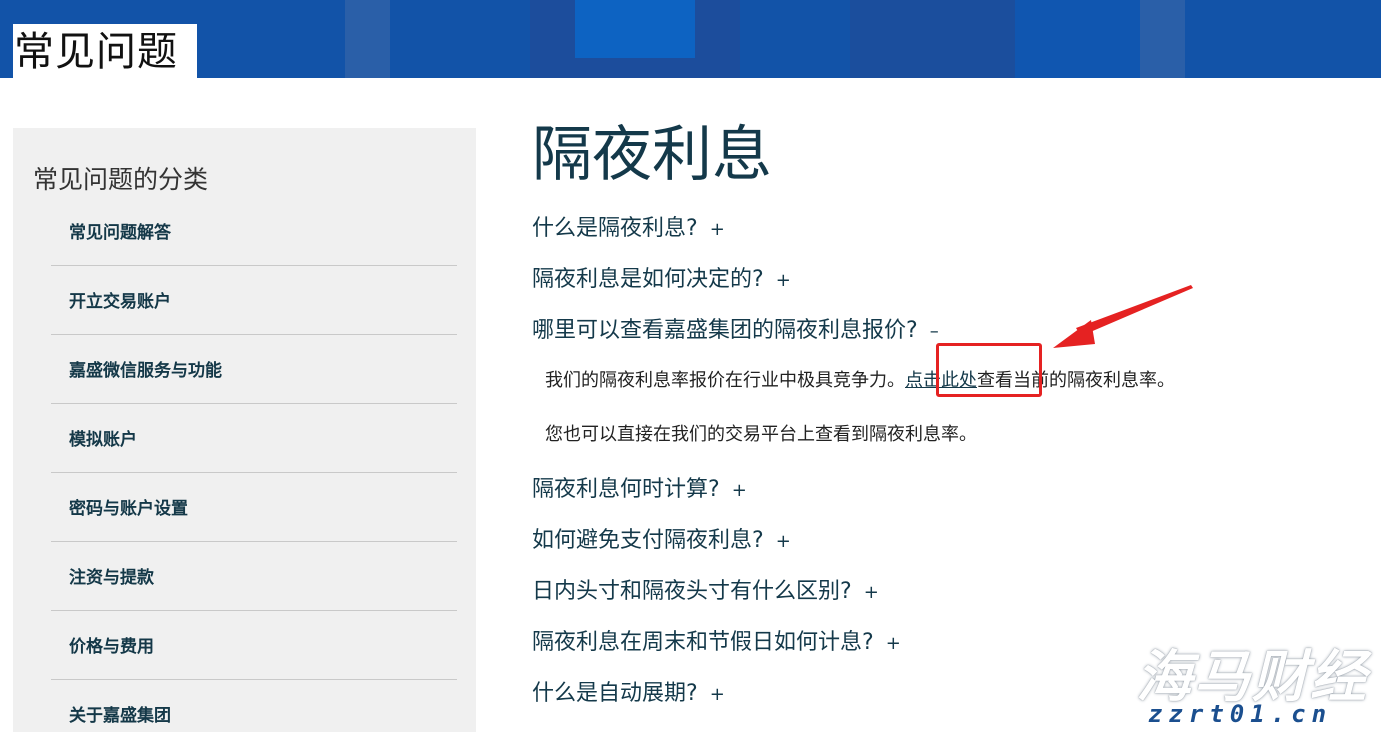  What do you see at coordinates (761, 434) in the screenshot?
I see `answer-paragraph: 您也可以直接在我们的交易平台上查看到隔夜利息率。` at bounding box center [761, 434].